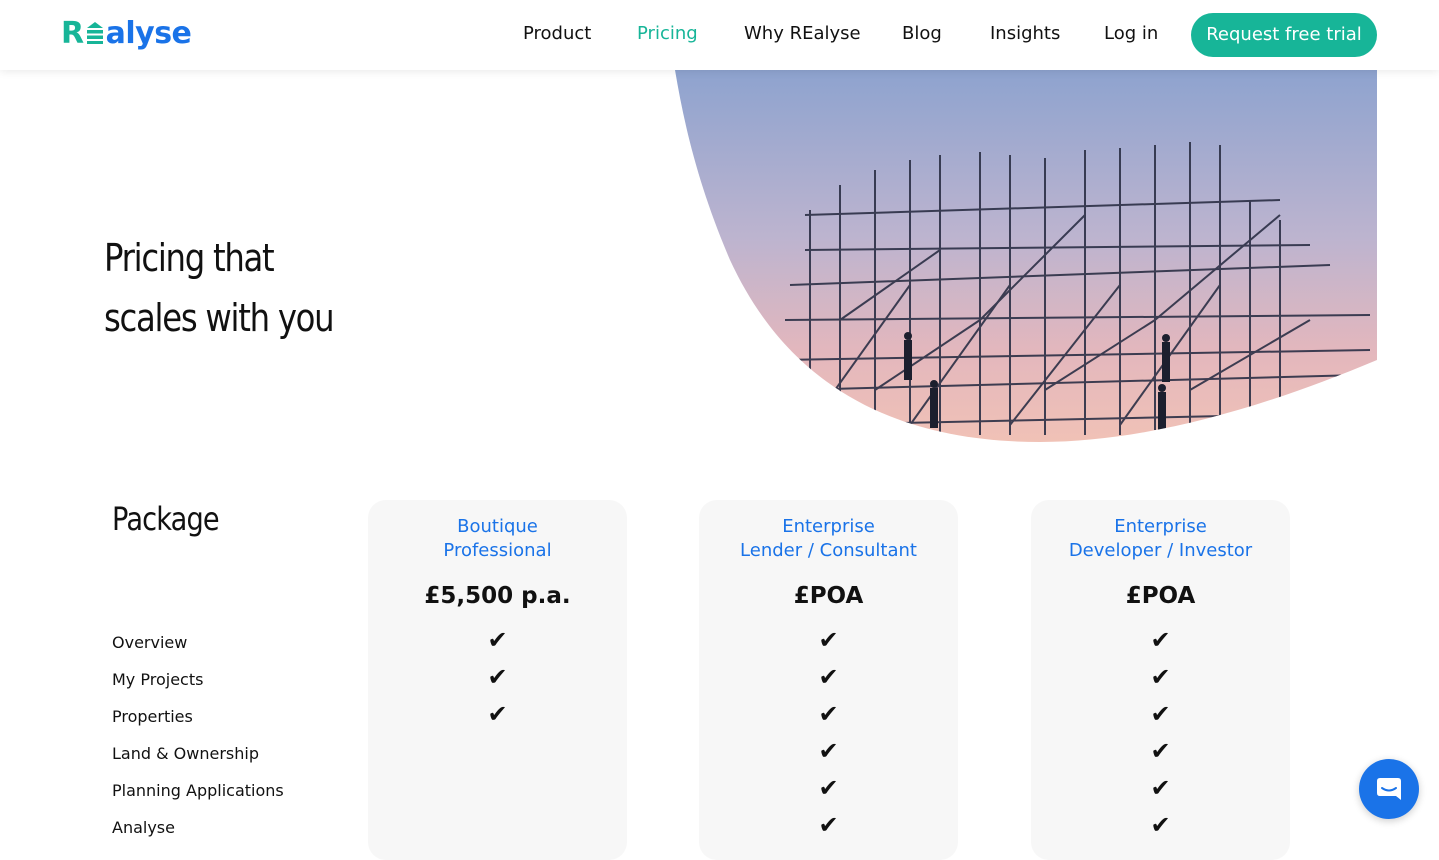 The height and width of the screenshot is (860, 1439). What do you see at coordinates (497, 550) in the screenshot?
I see `plan-name-line-2: Professional` at bounding box center [497, 550].